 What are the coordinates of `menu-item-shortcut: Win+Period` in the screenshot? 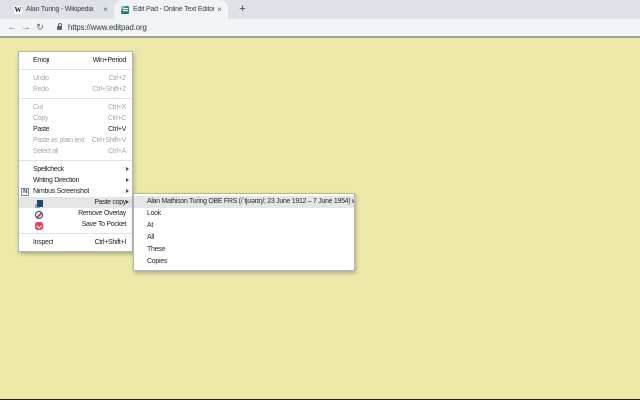 It's located at (109, 60).